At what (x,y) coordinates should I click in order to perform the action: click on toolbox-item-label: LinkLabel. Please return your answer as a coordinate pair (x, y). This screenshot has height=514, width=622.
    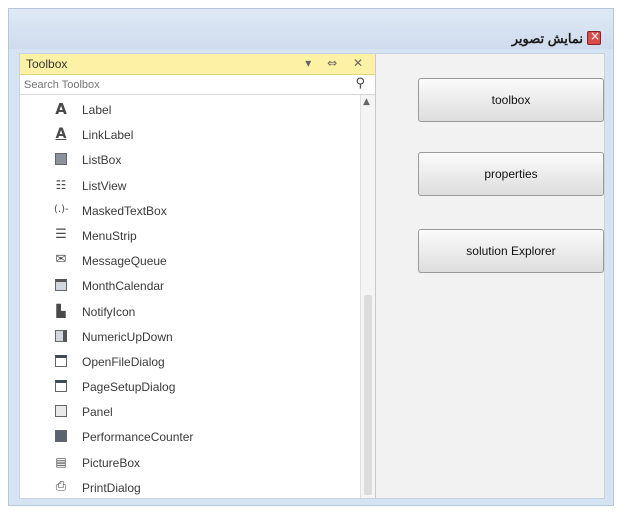
    Looking at the image, I should click on (108, 135).